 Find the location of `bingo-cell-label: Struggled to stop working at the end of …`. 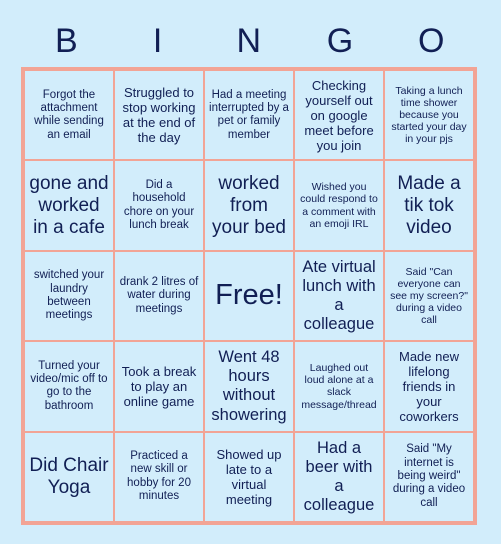

bingo-cell-label: Struggled to stop working at the end of … is located at coordinates (159, 115).